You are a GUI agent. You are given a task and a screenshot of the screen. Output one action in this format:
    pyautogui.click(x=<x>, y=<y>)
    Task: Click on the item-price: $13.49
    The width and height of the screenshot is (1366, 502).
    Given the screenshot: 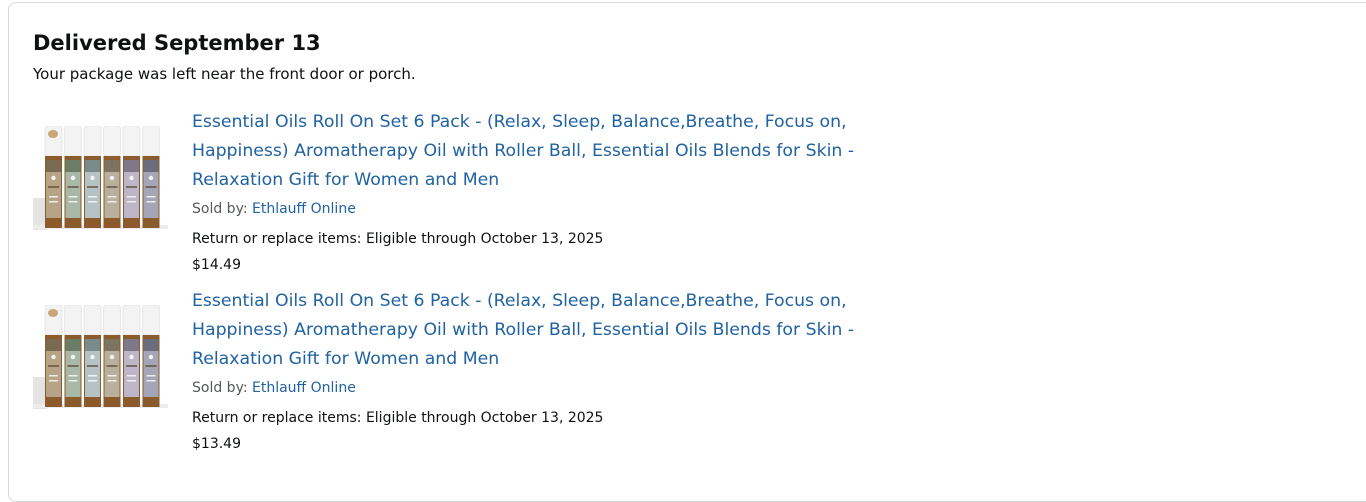 What is the action you would take?
    pyautogui.click(x=216, y=444)
    